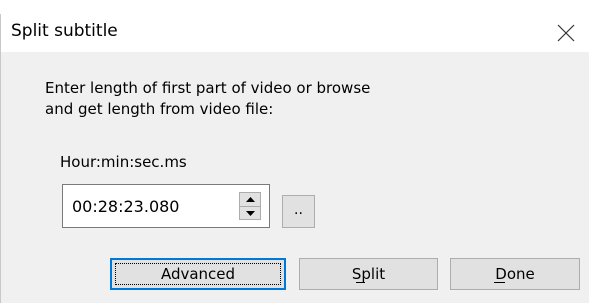 The image size is (589, 303). I want to click on browse-button-label: .., so click(298, 209).